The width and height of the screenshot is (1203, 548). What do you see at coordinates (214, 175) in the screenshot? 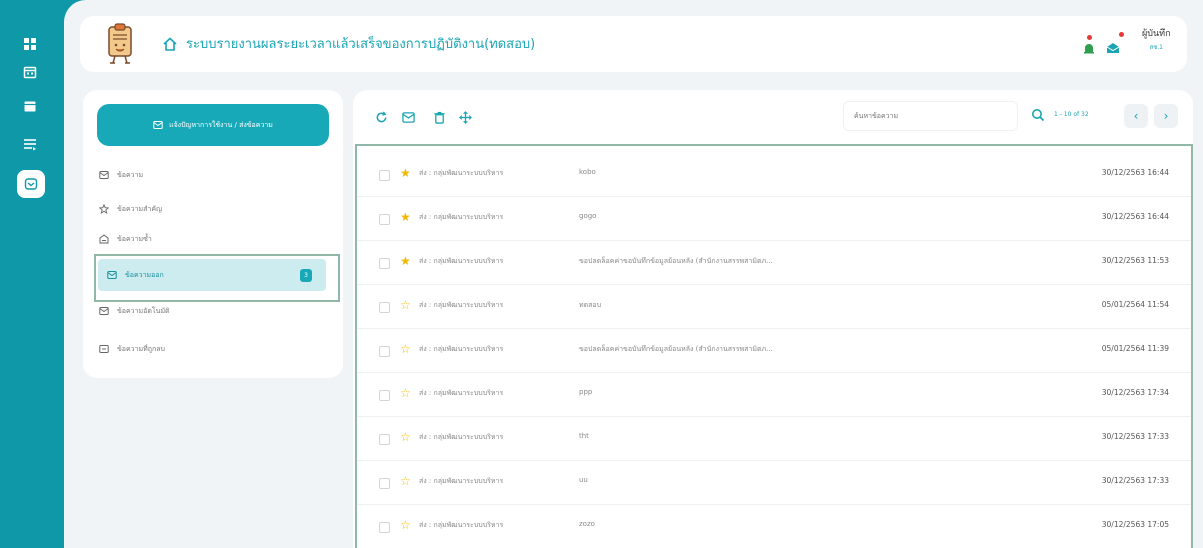
I see `folder-inbox: ข้อความ` at bounding box center [214, 175].